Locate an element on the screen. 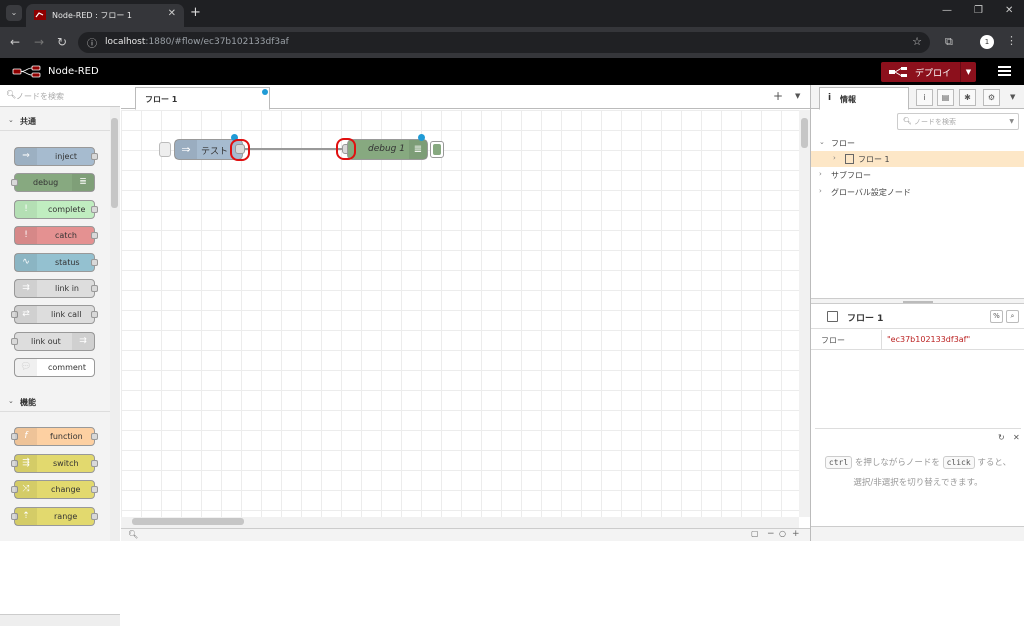 This screenshot has width=1024, height=626. flow-icon is located at coordinates (849, 159).